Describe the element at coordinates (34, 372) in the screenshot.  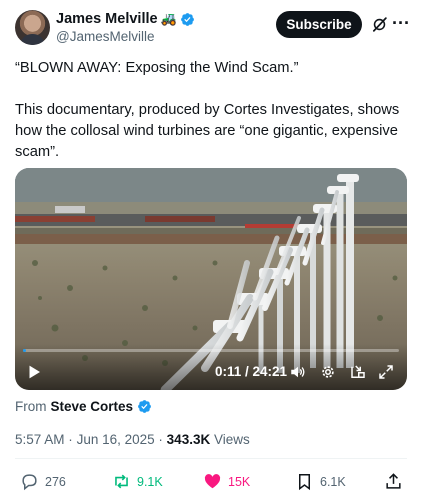
I see `play-icon` at that location.